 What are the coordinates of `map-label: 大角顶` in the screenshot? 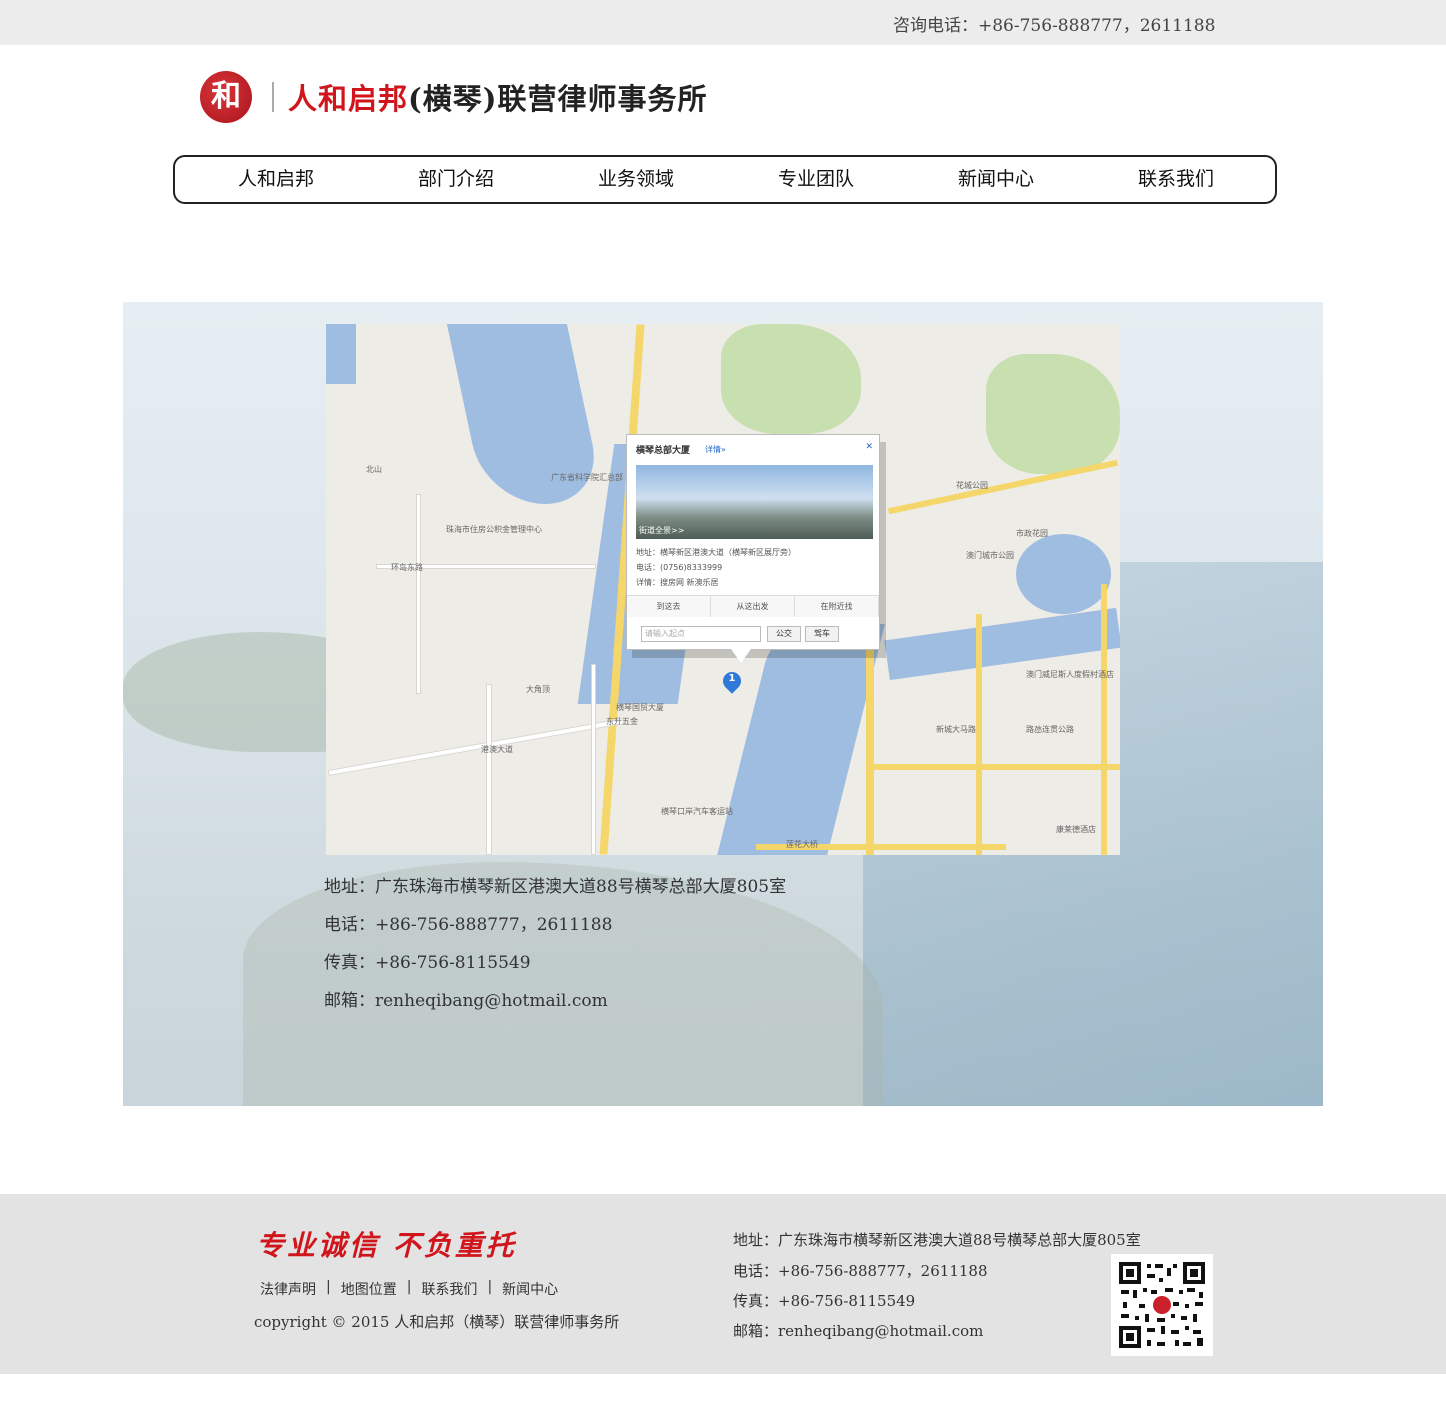 It's located at (538, 689).